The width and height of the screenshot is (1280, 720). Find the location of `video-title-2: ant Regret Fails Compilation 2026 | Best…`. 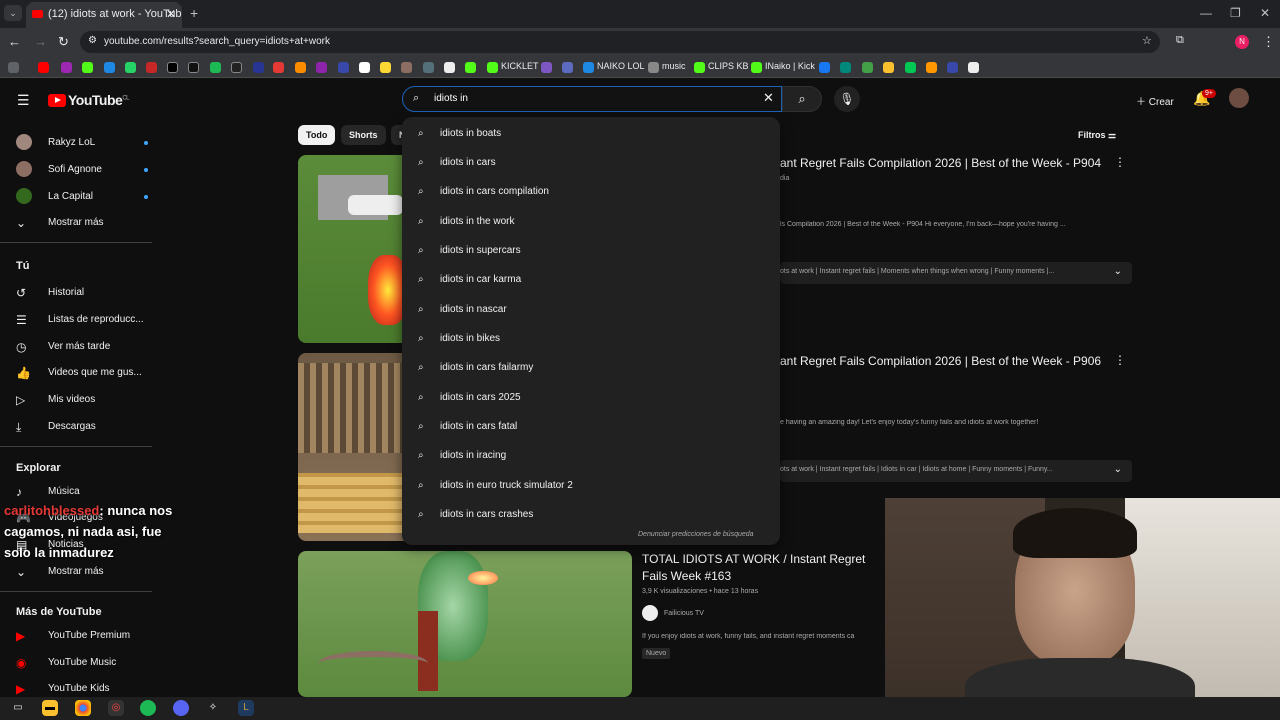

video-title-2: ant Regret Fails Compilation 2026 | Best… is located at coordinates (940, 361).